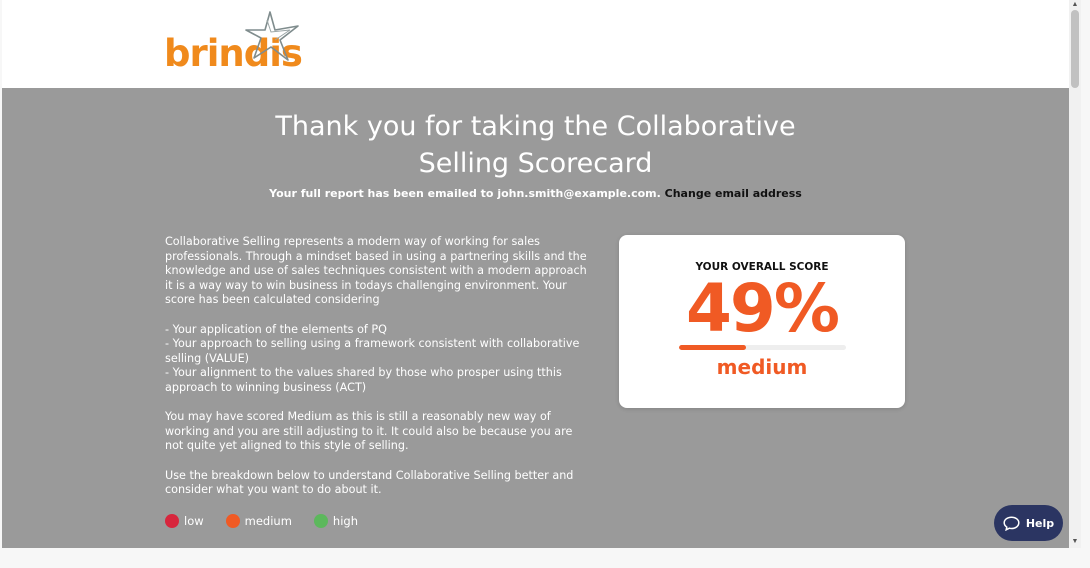 This screenshot has width=1090, height=568. Describe the element at coordinates (268, 521) in the screenshot. I see `legend-label-medium: medium` at that location.